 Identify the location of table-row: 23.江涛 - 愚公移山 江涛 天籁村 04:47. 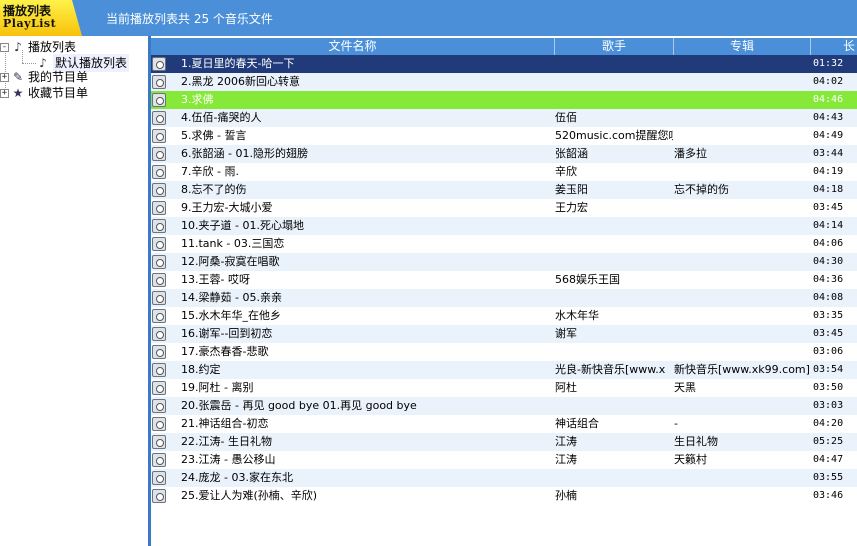
(504, 460).